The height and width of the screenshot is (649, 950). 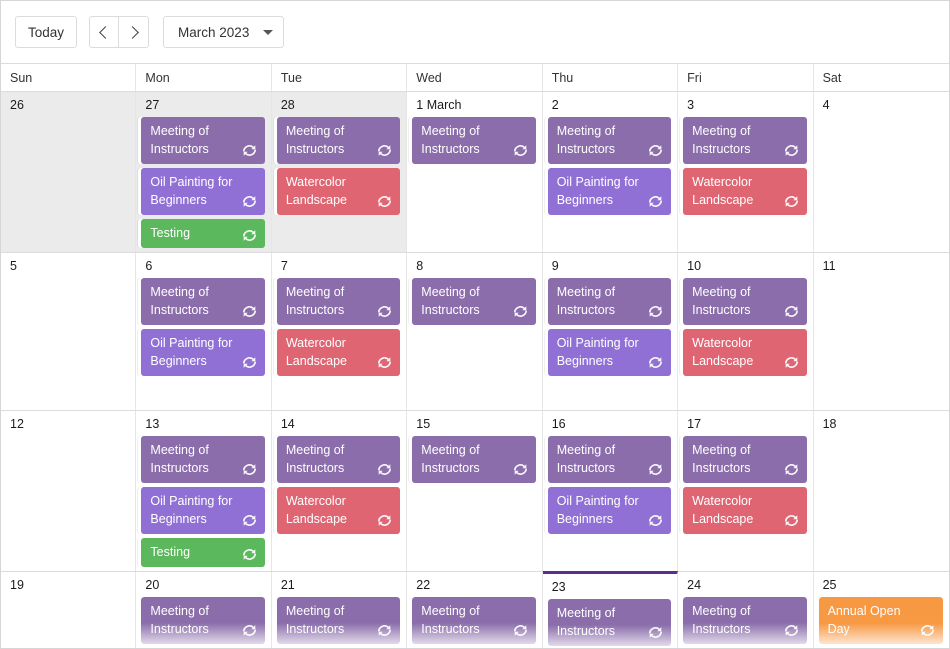 I want to click on day-number: 22, so click(x=423, y=585).